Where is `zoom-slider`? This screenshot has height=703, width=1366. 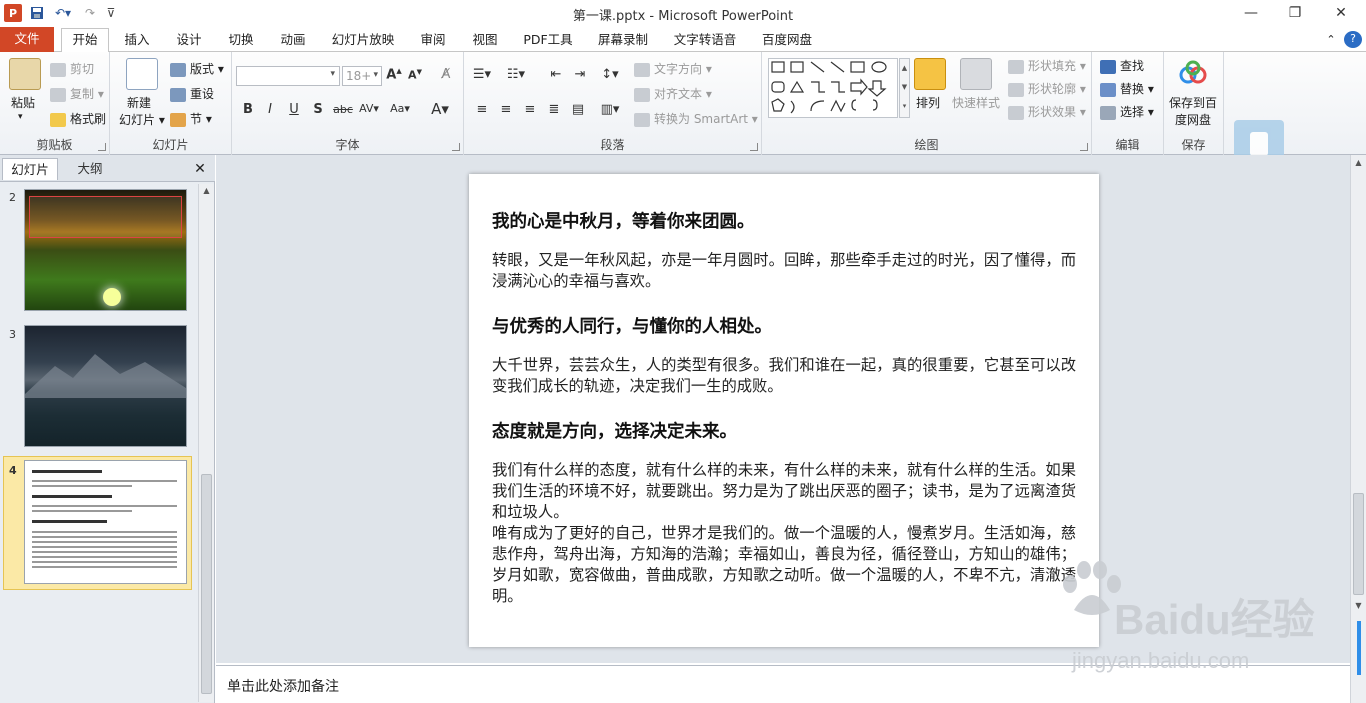 zoom-slider is located at coordinates (1358, 659).